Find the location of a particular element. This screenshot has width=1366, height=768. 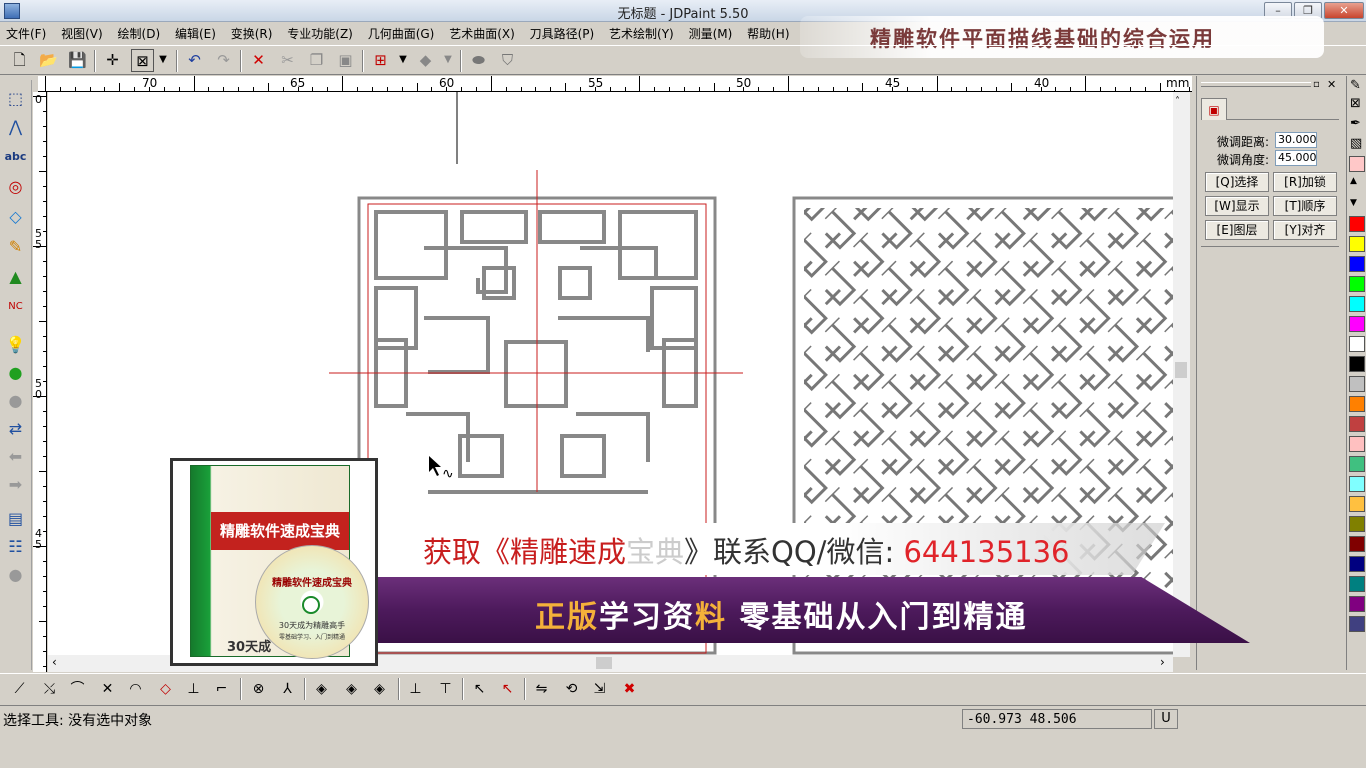

intersect-tool-icon: ✕ is located at coordinates (107, 689).